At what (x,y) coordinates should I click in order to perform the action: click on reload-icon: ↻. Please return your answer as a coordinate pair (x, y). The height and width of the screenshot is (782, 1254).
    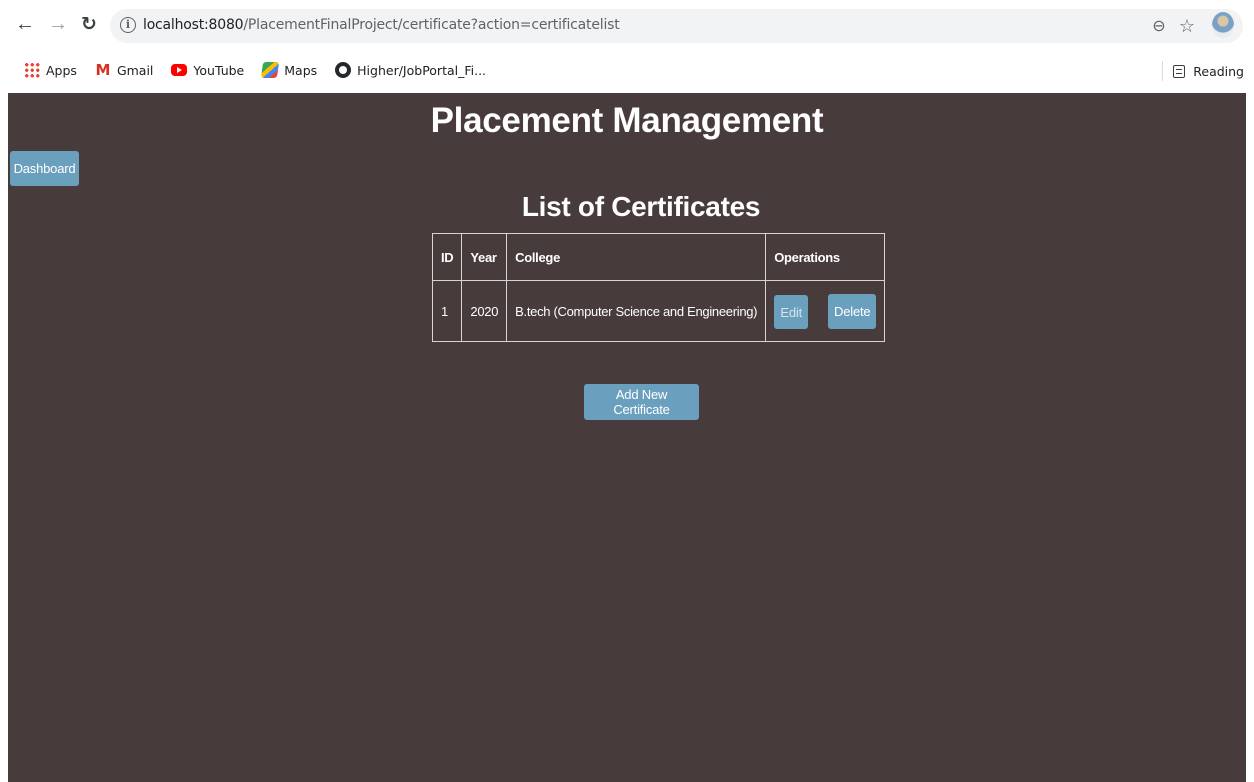
    Looking at the image, I should click on (89, 24).